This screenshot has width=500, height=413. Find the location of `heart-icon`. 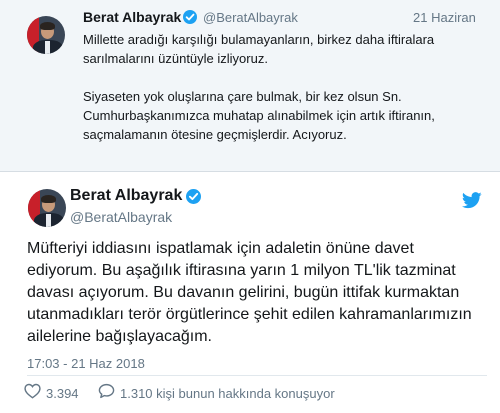

heart-icon is located at coordinates (32, 393).